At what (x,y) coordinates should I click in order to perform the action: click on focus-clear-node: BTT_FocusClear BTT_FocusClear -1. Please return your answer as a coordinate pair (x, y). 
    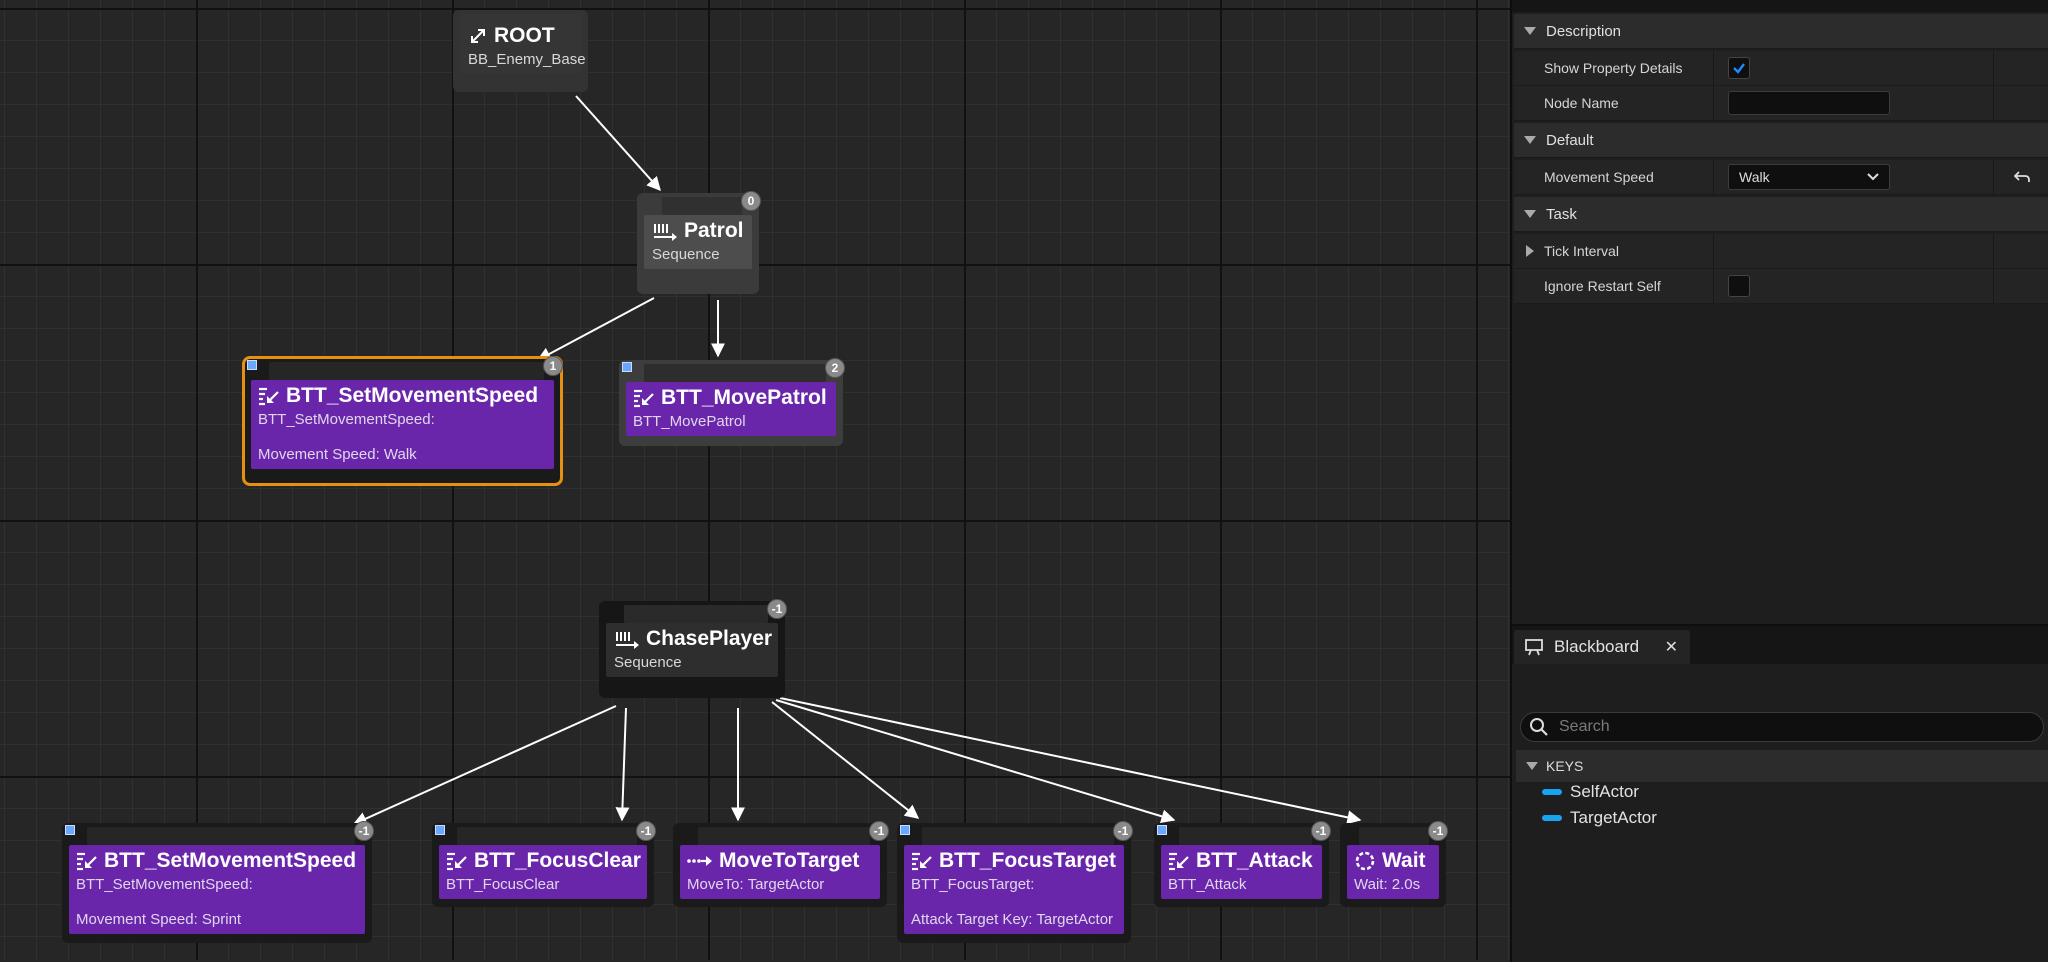
    Looking at the image, I should click on (544, 864).